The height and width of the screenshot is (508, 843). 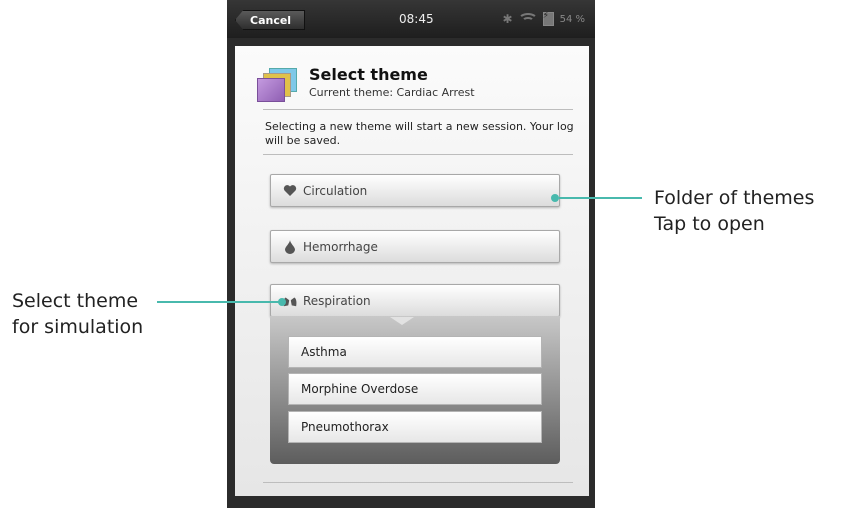 What do you see at coordinates (290, 191) in the screenshot?
I see `heart-icon` at bounding box center [290, 191].